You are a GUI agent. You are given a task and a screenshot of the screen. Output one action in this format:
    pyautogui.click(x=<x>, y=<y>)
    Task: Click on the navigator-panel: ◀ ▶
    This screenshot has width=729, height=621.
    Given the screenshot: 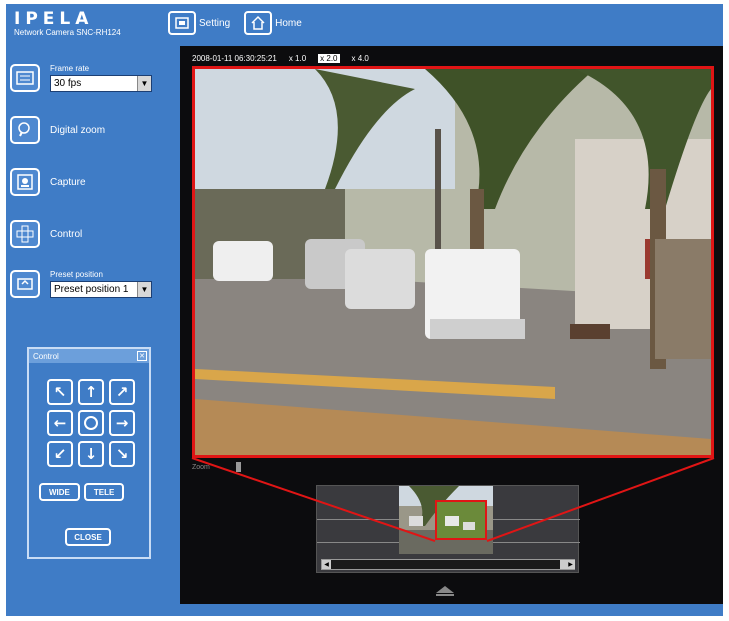 What is the action you would take?
    pyautogui.click(x=448, y=529)
    